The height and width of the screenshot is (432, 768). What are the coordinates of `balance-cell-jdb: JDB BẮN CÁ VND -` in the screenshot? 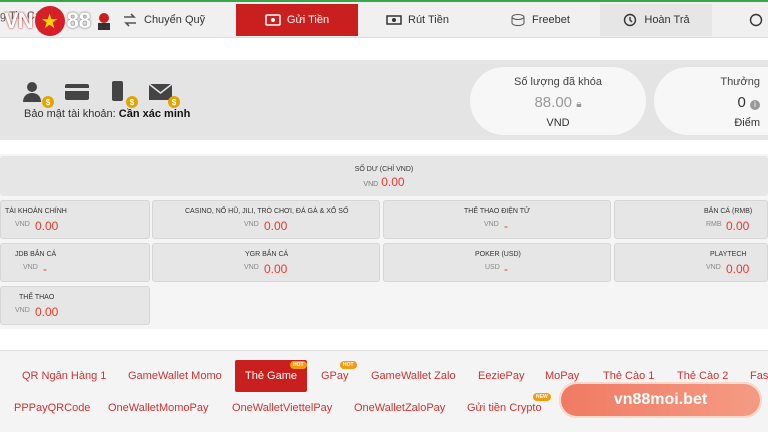 It's located at (75, 262).